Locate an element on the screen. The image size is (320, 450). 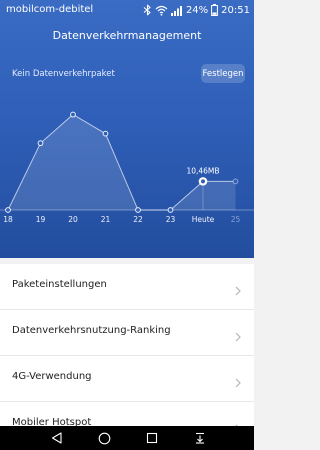
chart-point-highlight-core is located at coordinates (203, 181).